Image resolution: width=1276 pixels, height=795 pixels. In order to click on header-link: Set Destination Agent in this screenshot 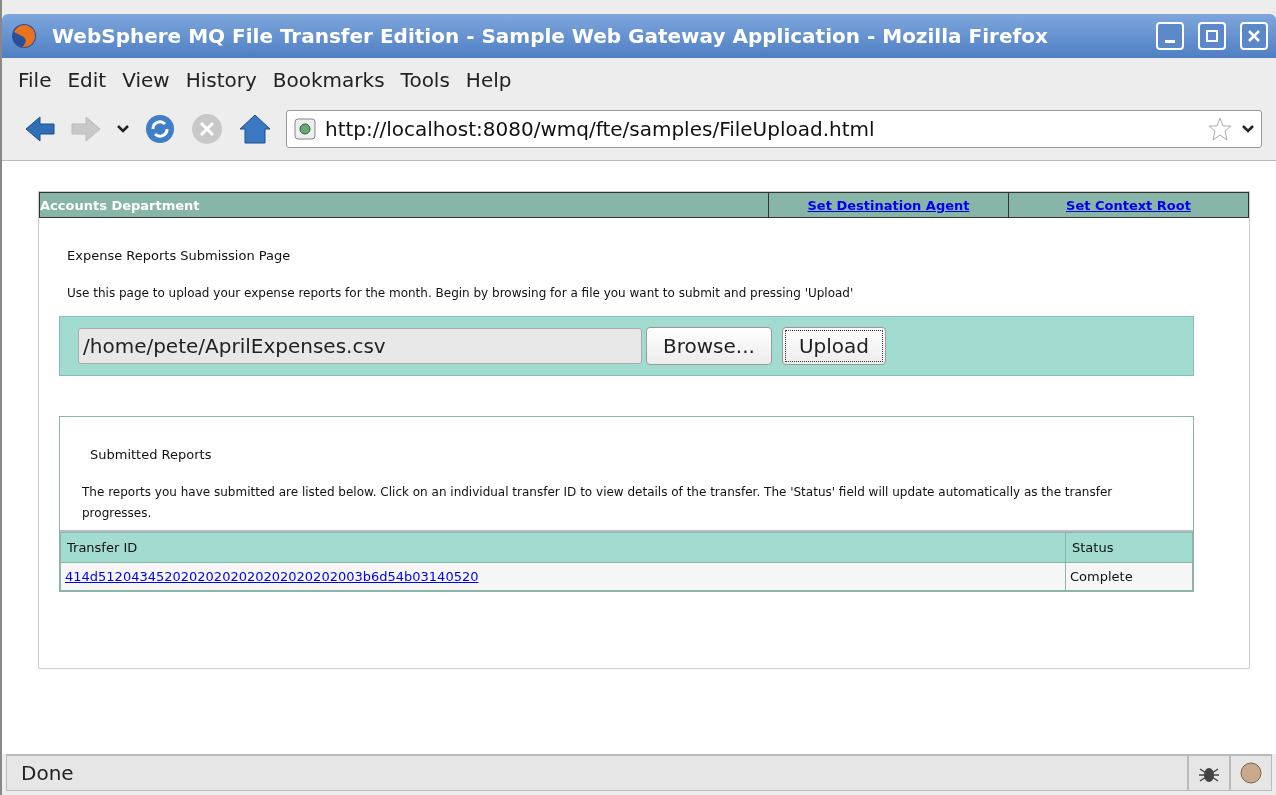, I will do `click(888, 205)`.